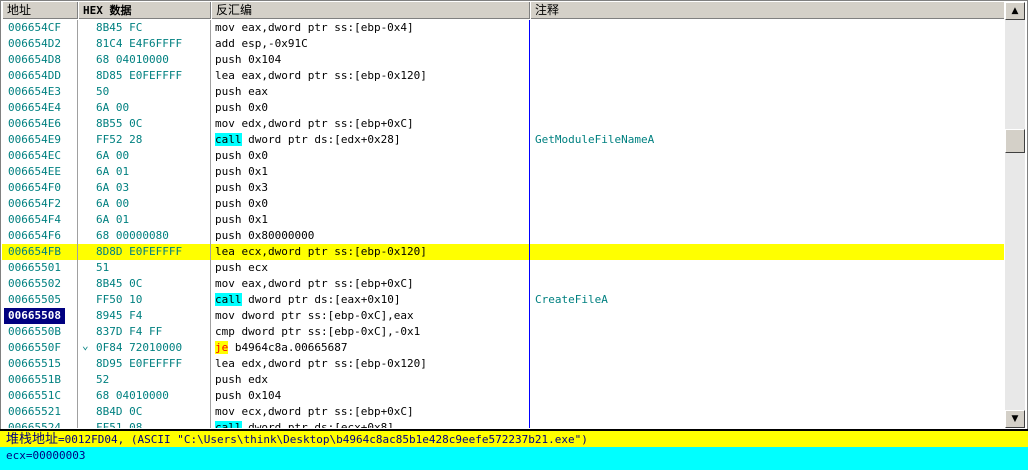 The width and height of the screenshot is (1028, 470). I want to click on operand-text: push edx, so click(241, 379).